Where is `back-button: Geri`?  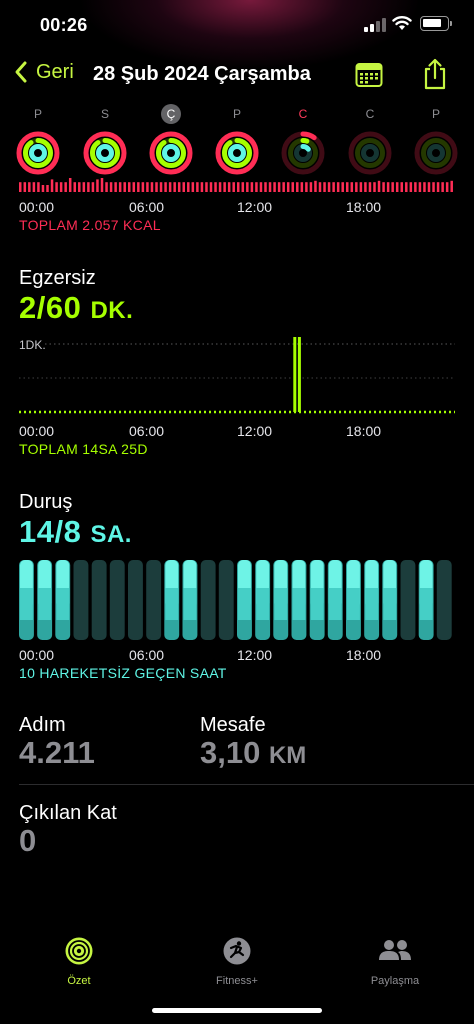 back-button: Geri is located at coordinates (44, 72).